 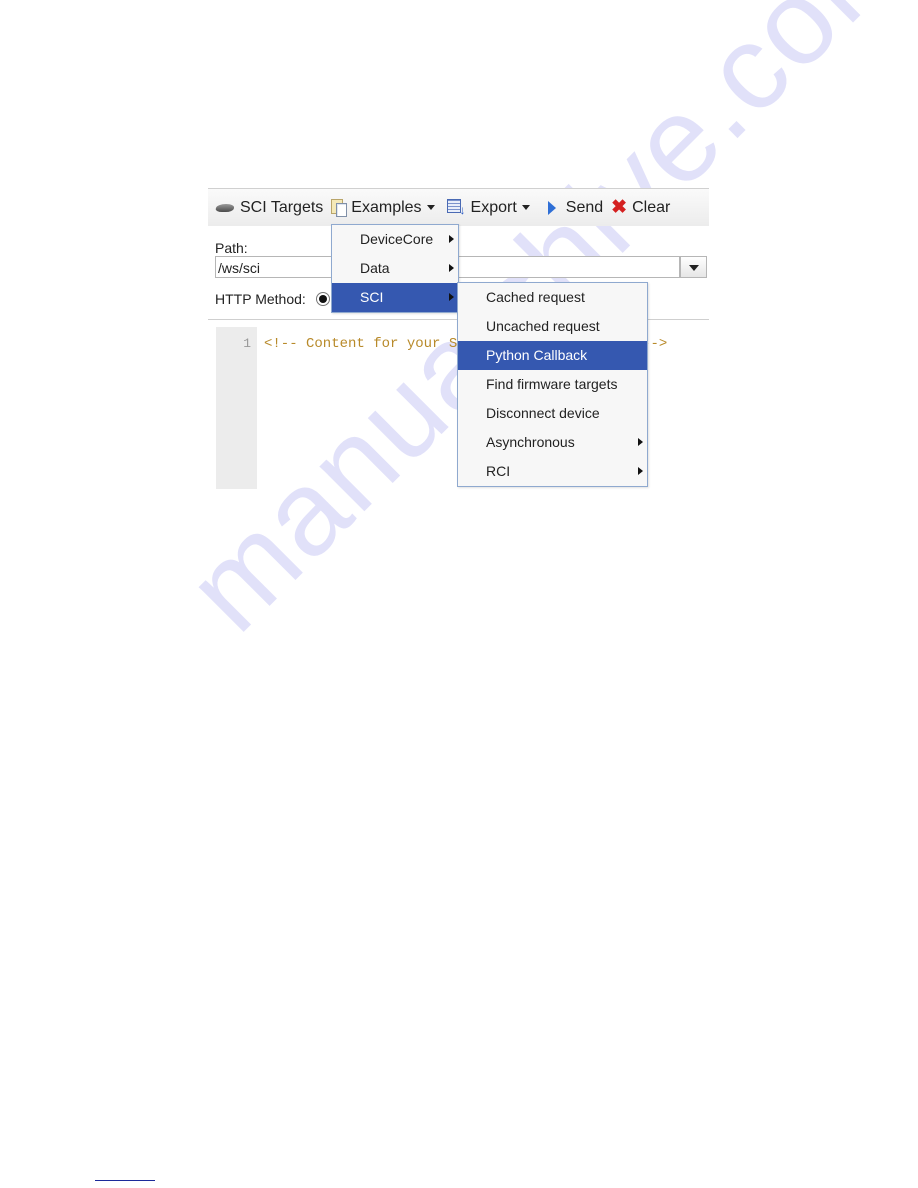 I want to click on menu-item-label: RCI, so click(x=498, y=471).